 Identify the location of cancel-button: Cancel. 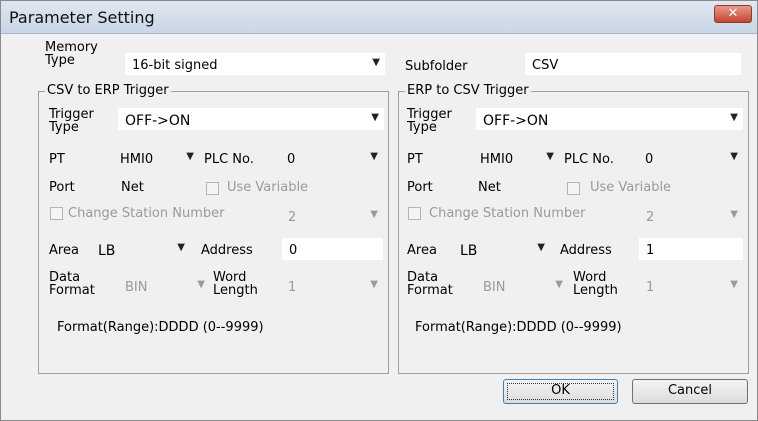
(690, 391).